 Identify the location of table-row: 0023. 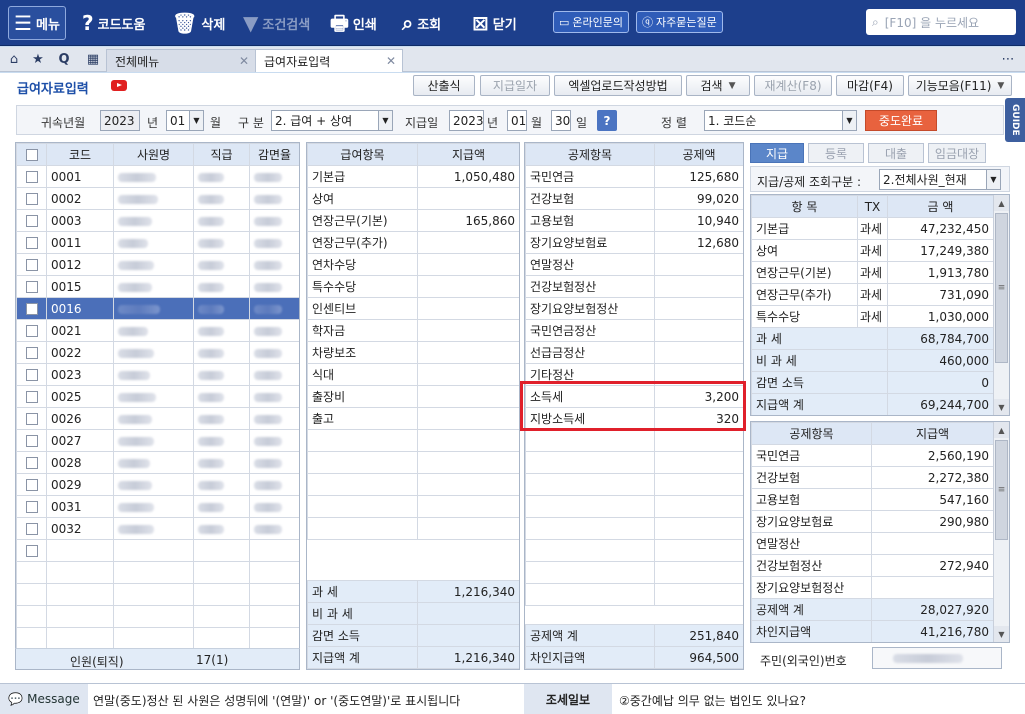
(157, 374).